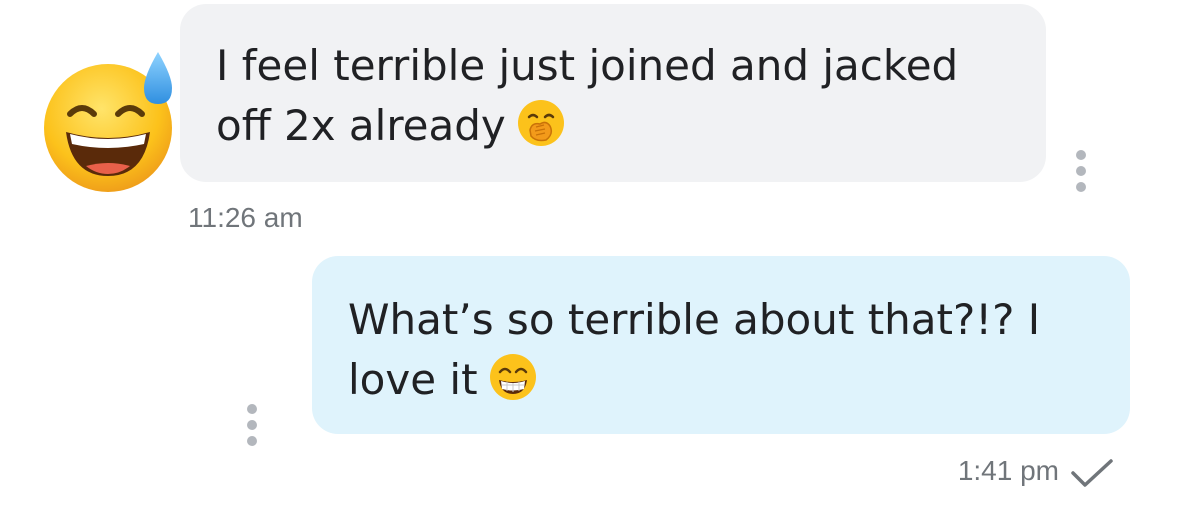 This screenshot has width=1179, height=506. Describe the element at coordinates (541, 131) in the screenshot. I see `face-with-hand-over-mouth-icon` at that location.